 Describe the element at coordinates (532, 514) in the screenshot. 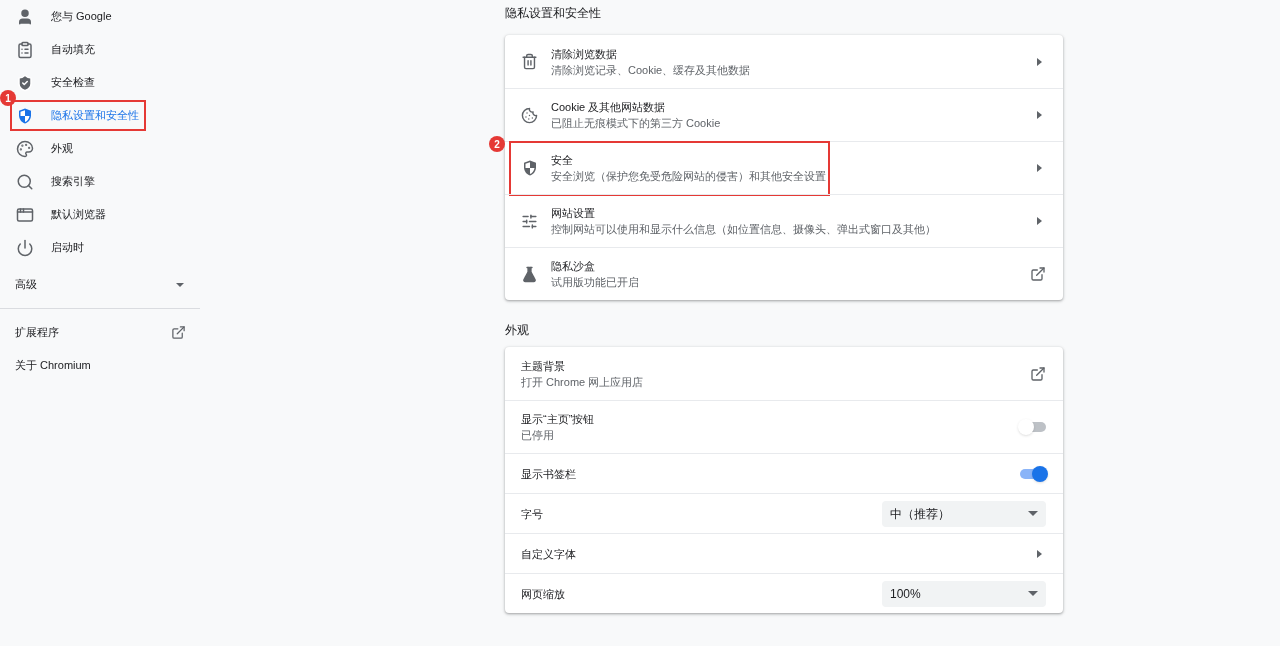

I see `setting-title: 字号` at that location.